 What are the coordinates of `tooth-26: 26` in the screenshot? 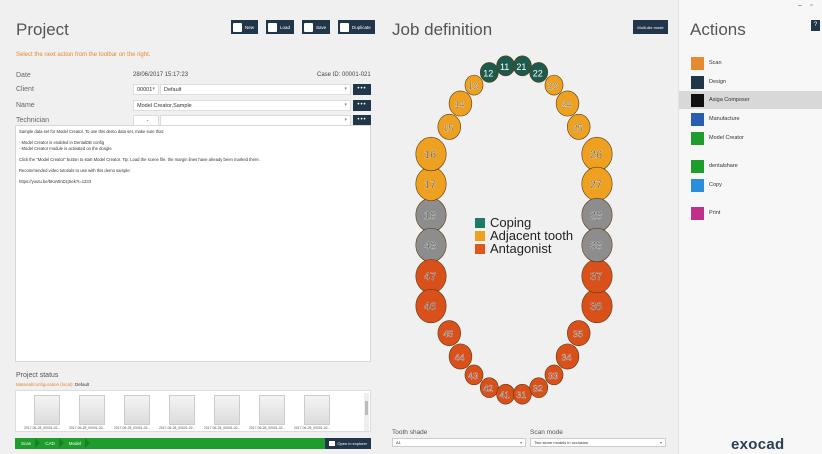 It's located at (597, 154).